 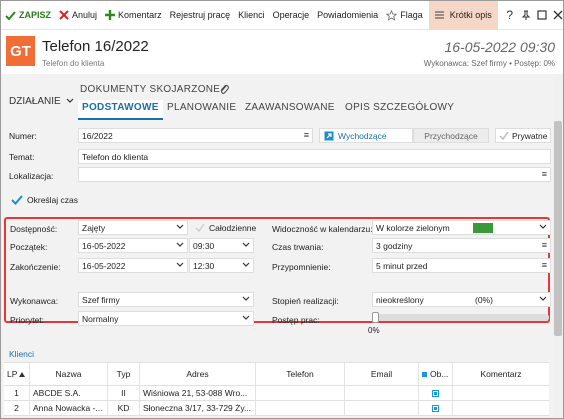 I want to click on executor-select: Szef firmy, so click(x=166, y=299).